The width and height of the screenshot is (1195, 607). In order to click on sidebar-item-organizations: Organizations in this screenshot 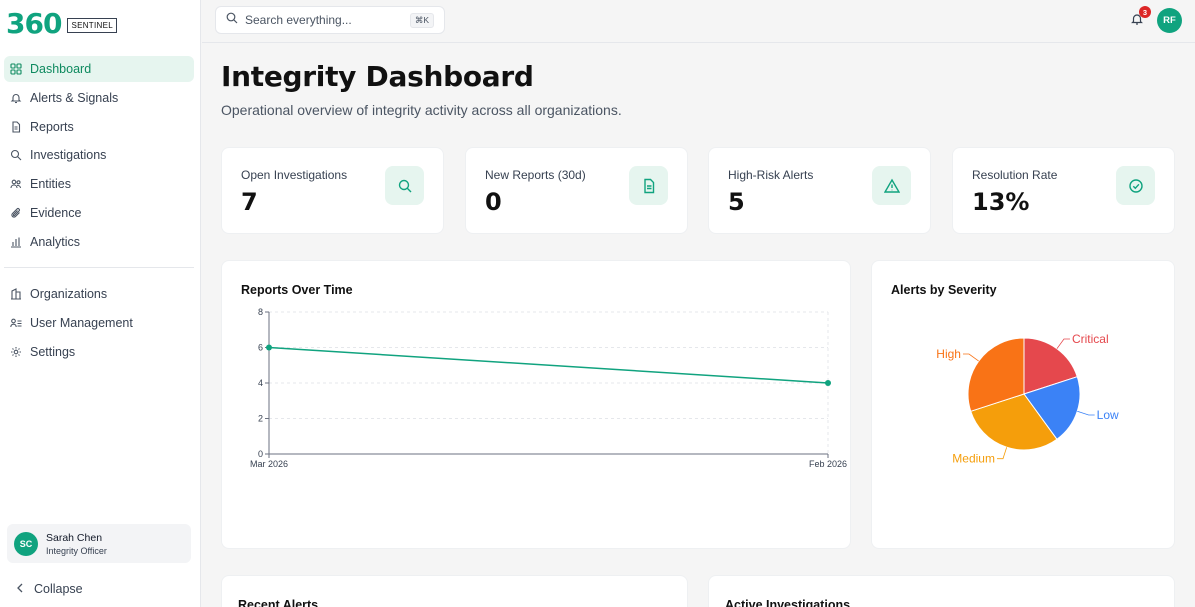, I will do `click(99, 294)`.